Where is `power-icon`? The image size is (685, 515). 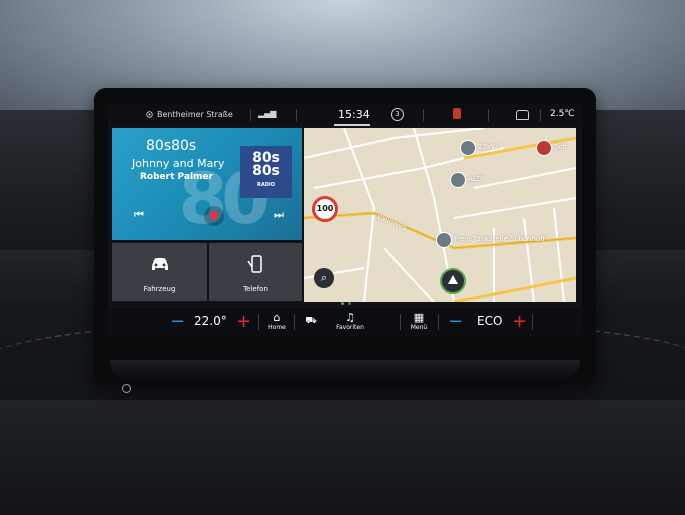
power-icon is located at coordinates (126, 388).